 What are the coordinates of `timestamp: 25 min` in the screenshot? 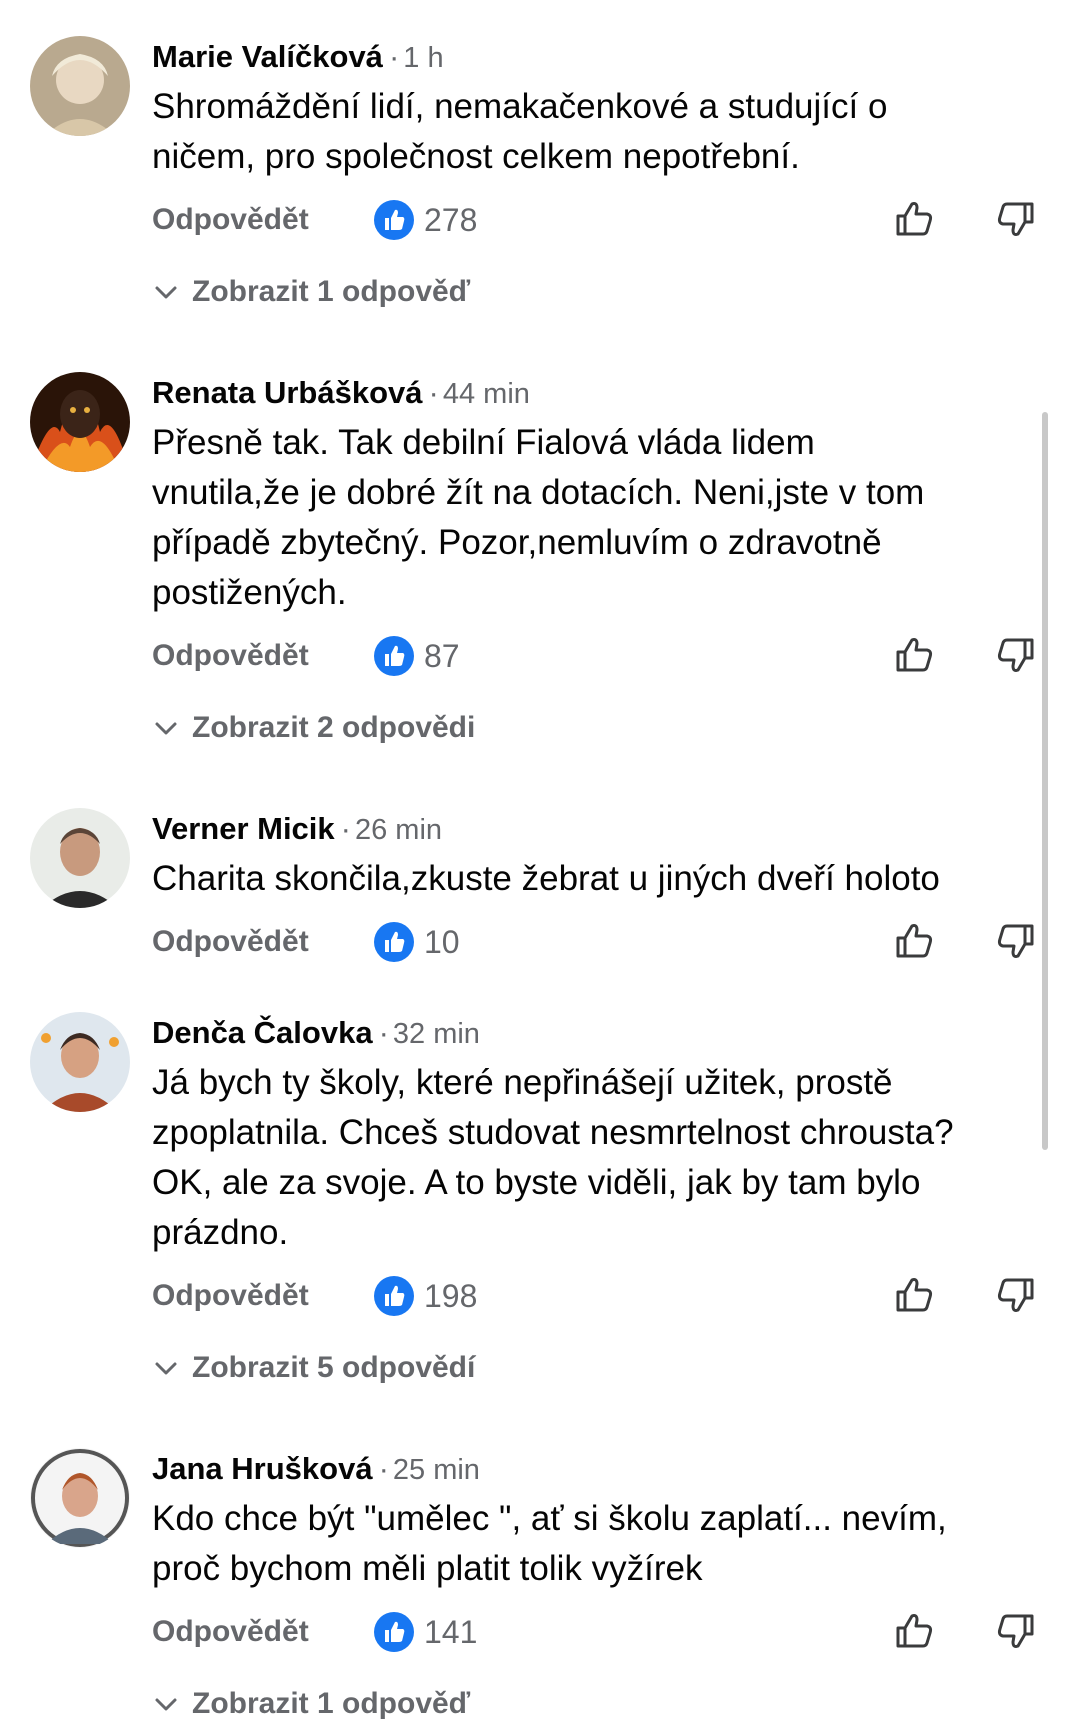 It's located at (436, 1470).